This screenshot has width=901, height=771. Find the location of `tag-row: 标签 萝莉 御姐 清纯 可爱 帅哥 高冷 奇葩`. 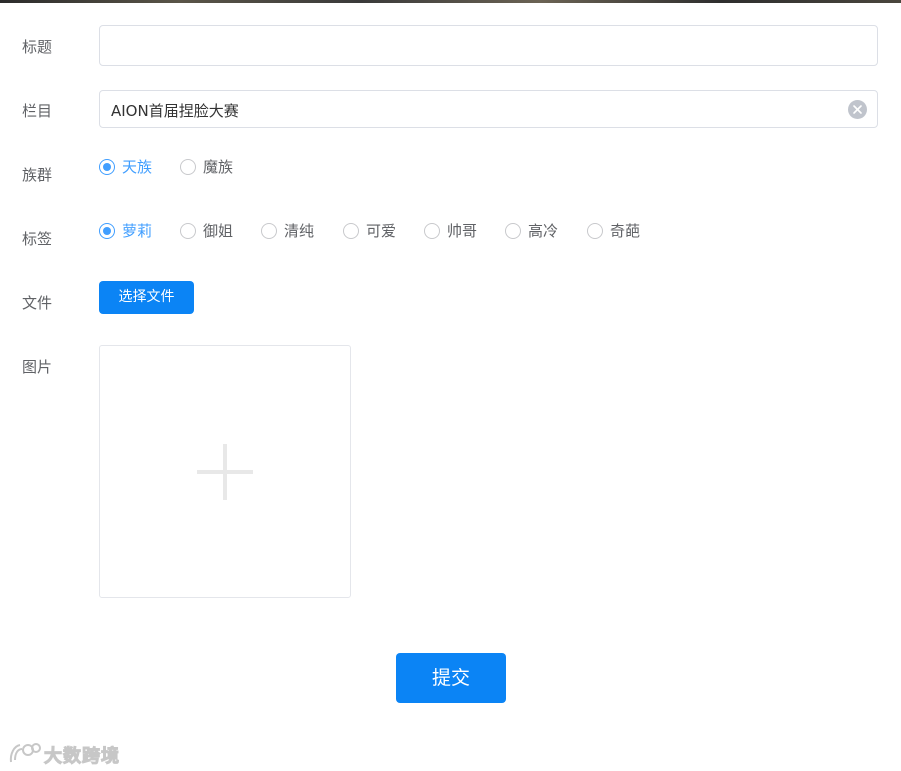

tag-row: 标签 萝莉 御姐 清纯 可爱 帅哥 高冷 奇葩 is located at coordinates (450, 237).